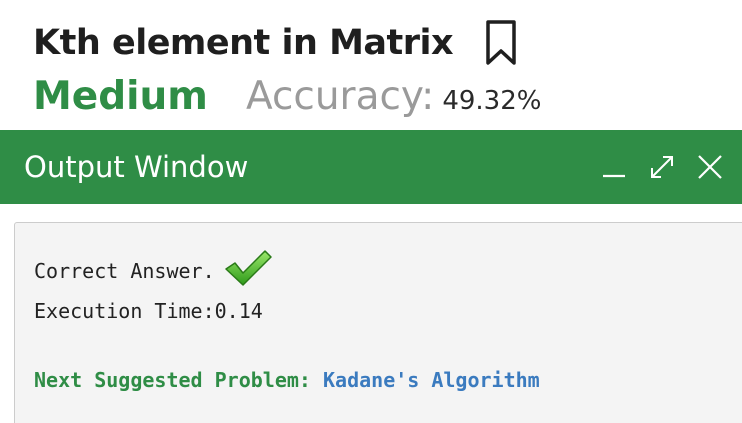  I want to click on checkmark-icon, so click(248, 268).